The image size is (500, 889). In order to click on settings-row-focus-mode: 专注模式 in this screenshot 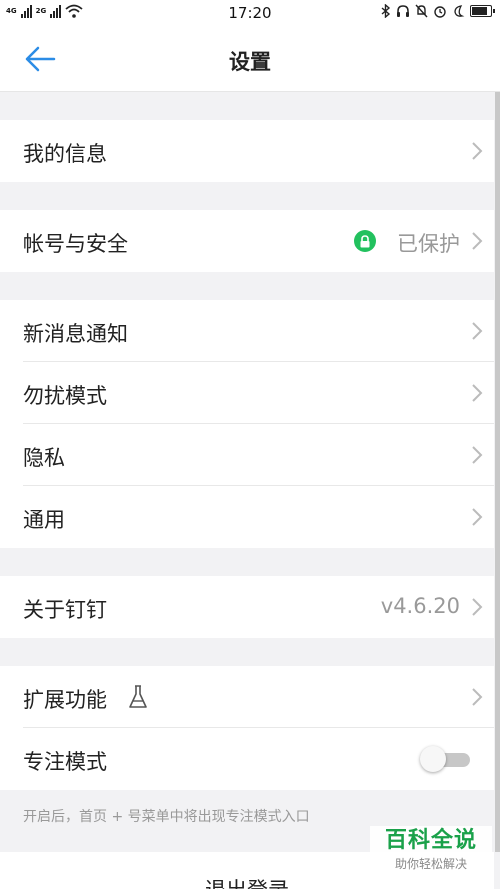, I will do `click(247, 759)`.